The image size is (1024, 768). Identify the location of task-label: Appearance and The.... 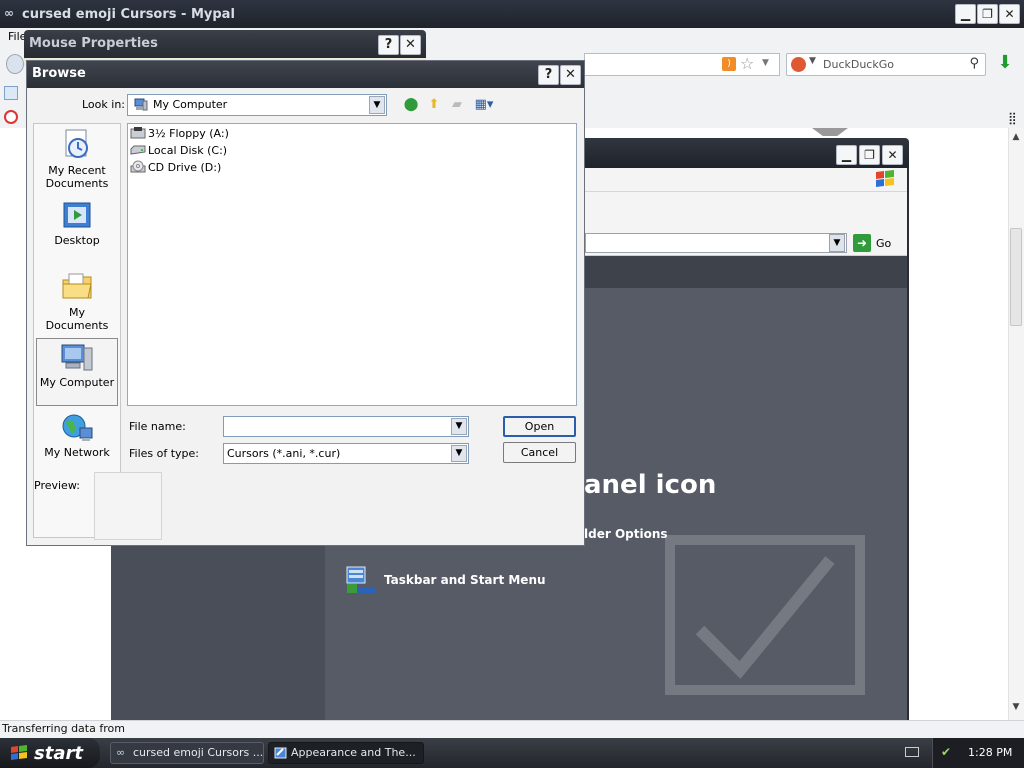
(353, 752).